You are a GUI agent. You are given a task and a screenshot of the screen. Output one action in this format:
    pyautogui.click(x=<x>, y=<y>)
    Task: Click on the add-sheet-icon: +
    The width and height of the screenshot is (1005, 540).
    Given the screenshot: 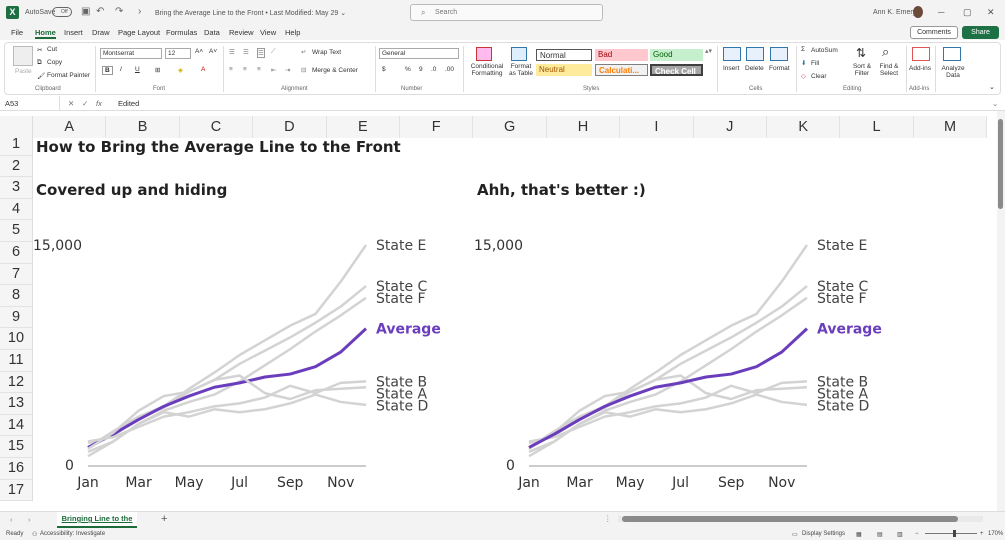 What is the action you would take?
    pyautogui.click(x=164, y=519)
    